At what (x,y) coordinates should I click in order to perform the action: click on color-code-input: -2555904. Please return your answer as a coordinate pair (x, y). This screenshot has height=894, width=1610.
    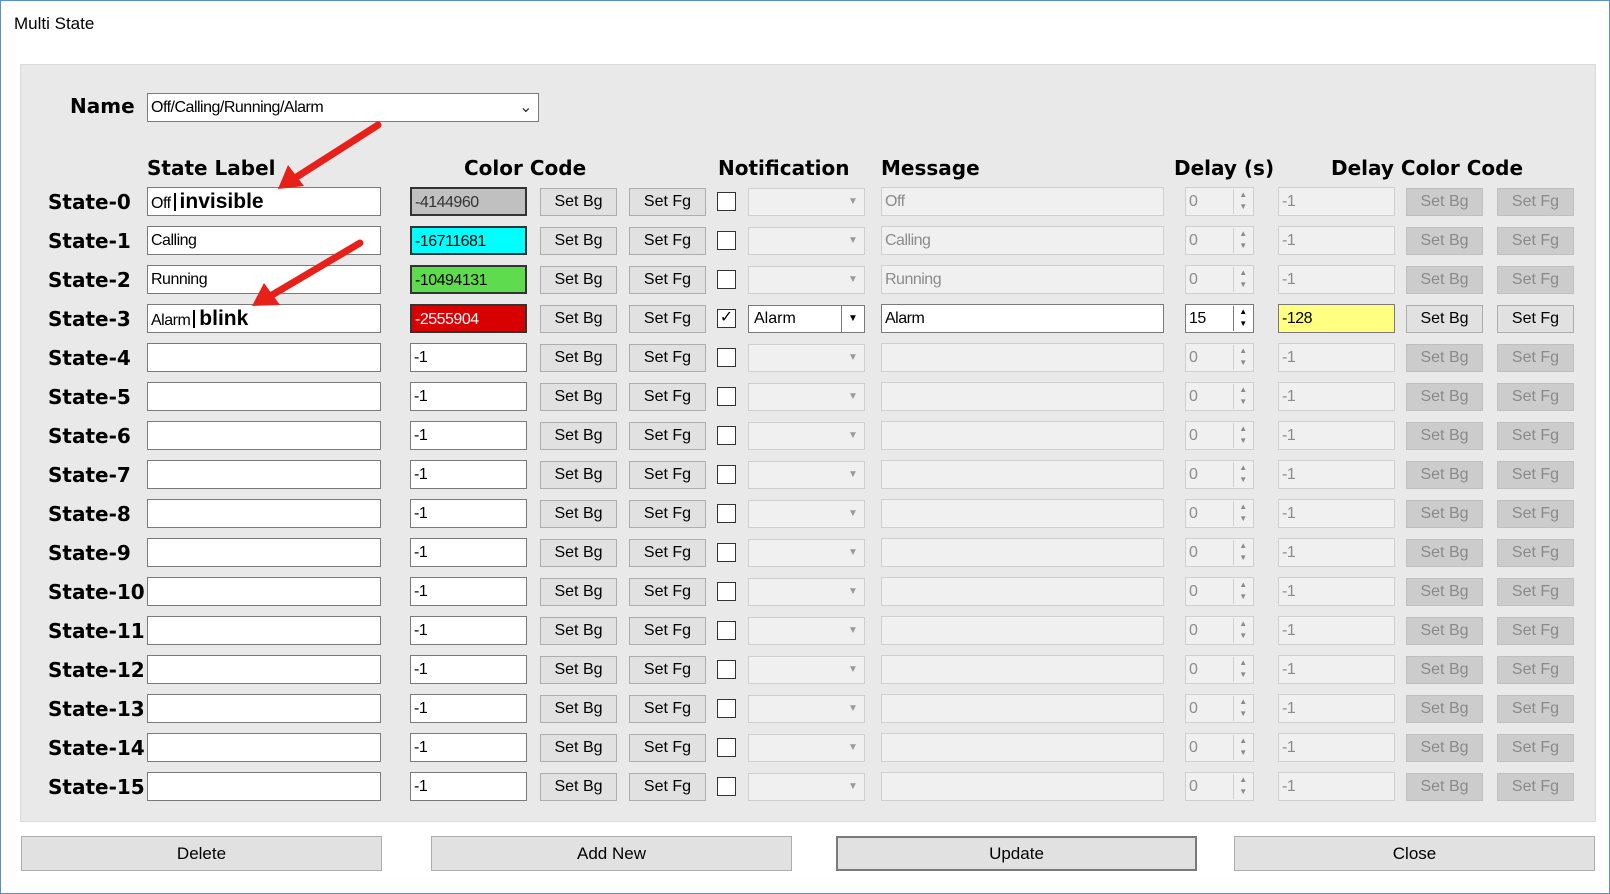
    Looking at the image, I should click on (468, 318).